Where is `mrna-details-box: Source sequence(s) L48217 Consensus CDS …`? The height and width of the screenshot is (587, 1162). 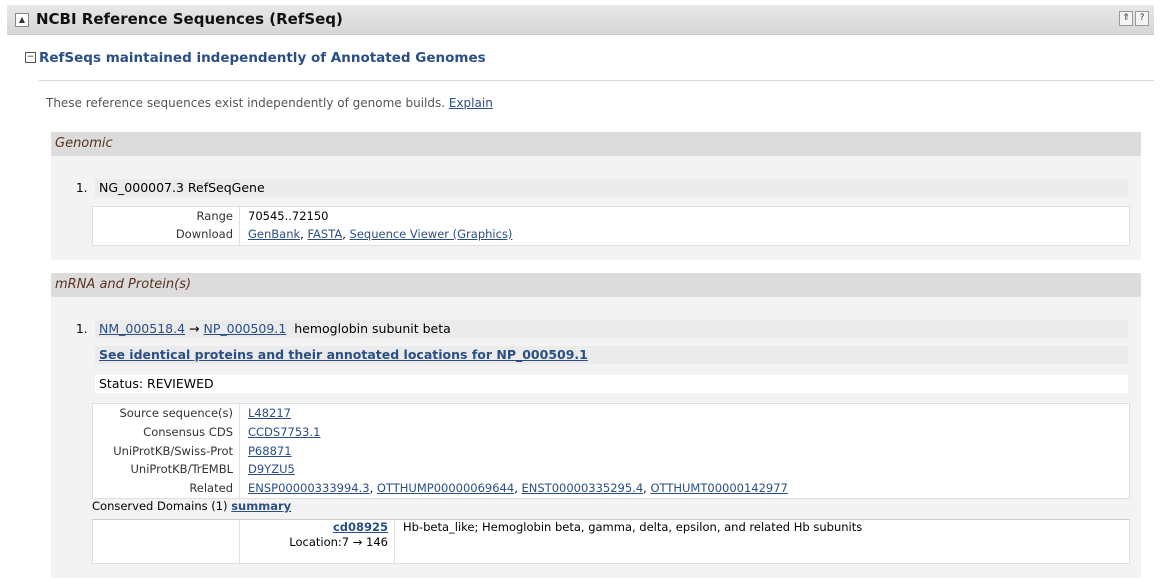
mrna-details-box: Source sequence(s) L48217 Consensus CDS … is located at coordinates (611, 451).